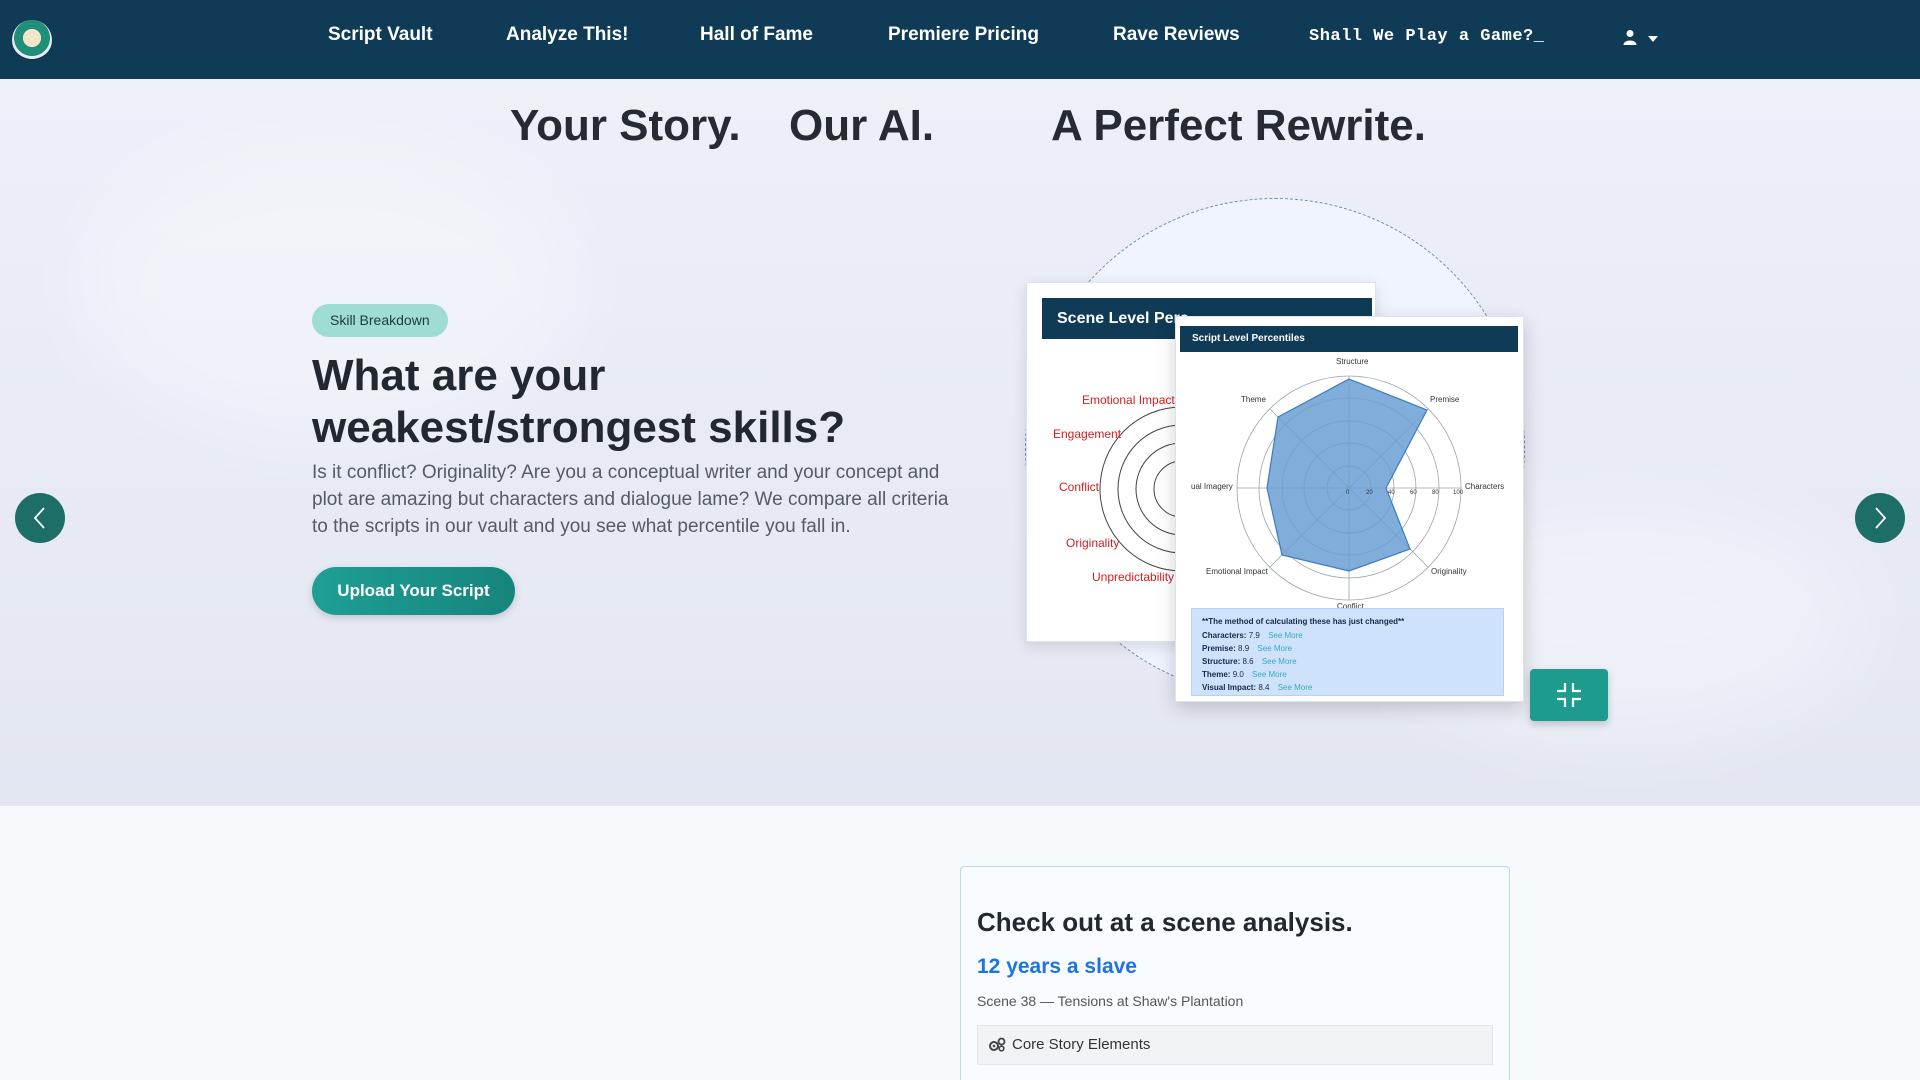 This screenshot has height=1080, width=1920. I want to click on score-row: Structure: 8.6 See More, so click(1347, 661).